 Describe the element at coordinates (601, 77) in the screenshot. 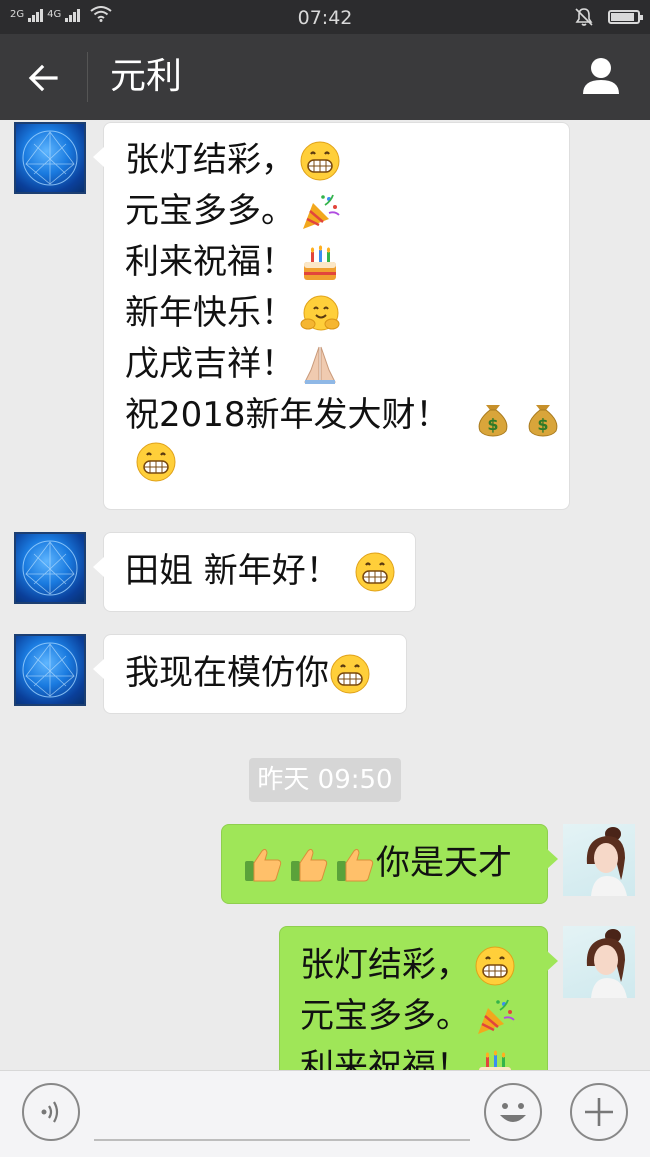

I see `person-icon` at that location.